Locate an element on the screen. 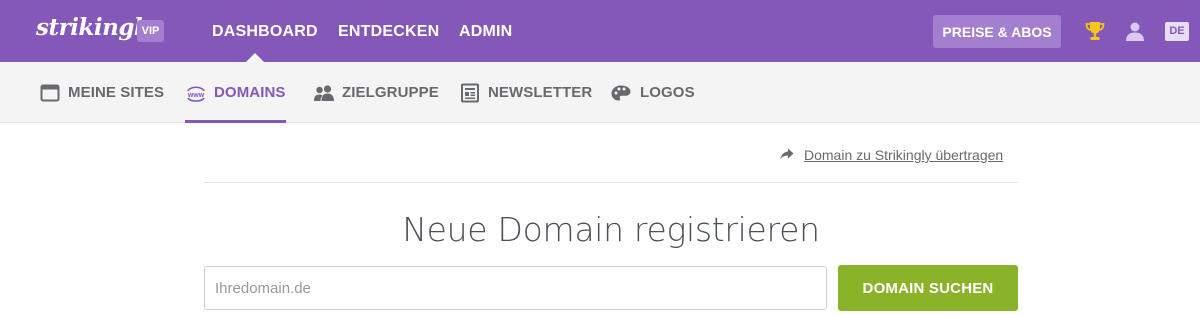  palette-icon is located at coordinates (621, 93).